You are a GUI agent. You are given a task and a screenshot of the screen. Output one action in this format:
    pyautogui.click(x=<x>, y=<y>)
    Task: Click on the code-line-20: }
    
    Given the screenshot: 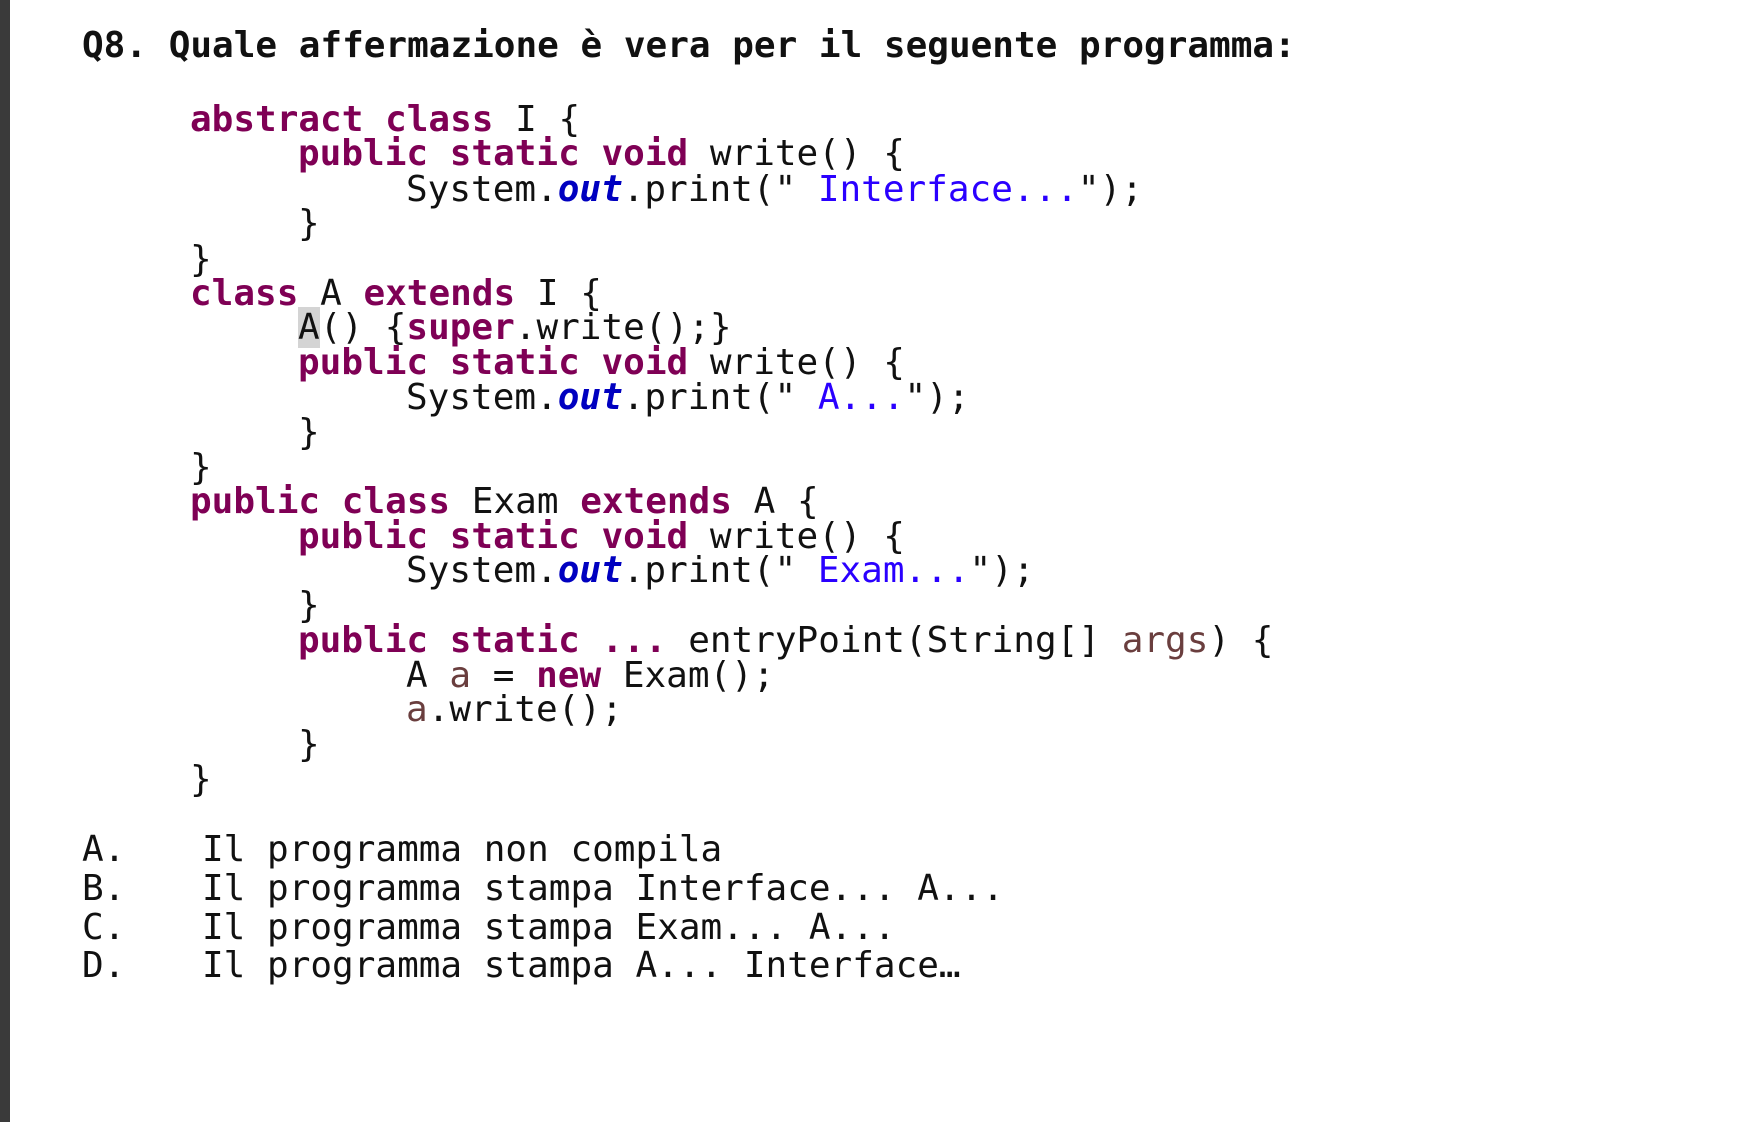 What is the action you would take?
    pyautogui.click(x=201, y=779)
    